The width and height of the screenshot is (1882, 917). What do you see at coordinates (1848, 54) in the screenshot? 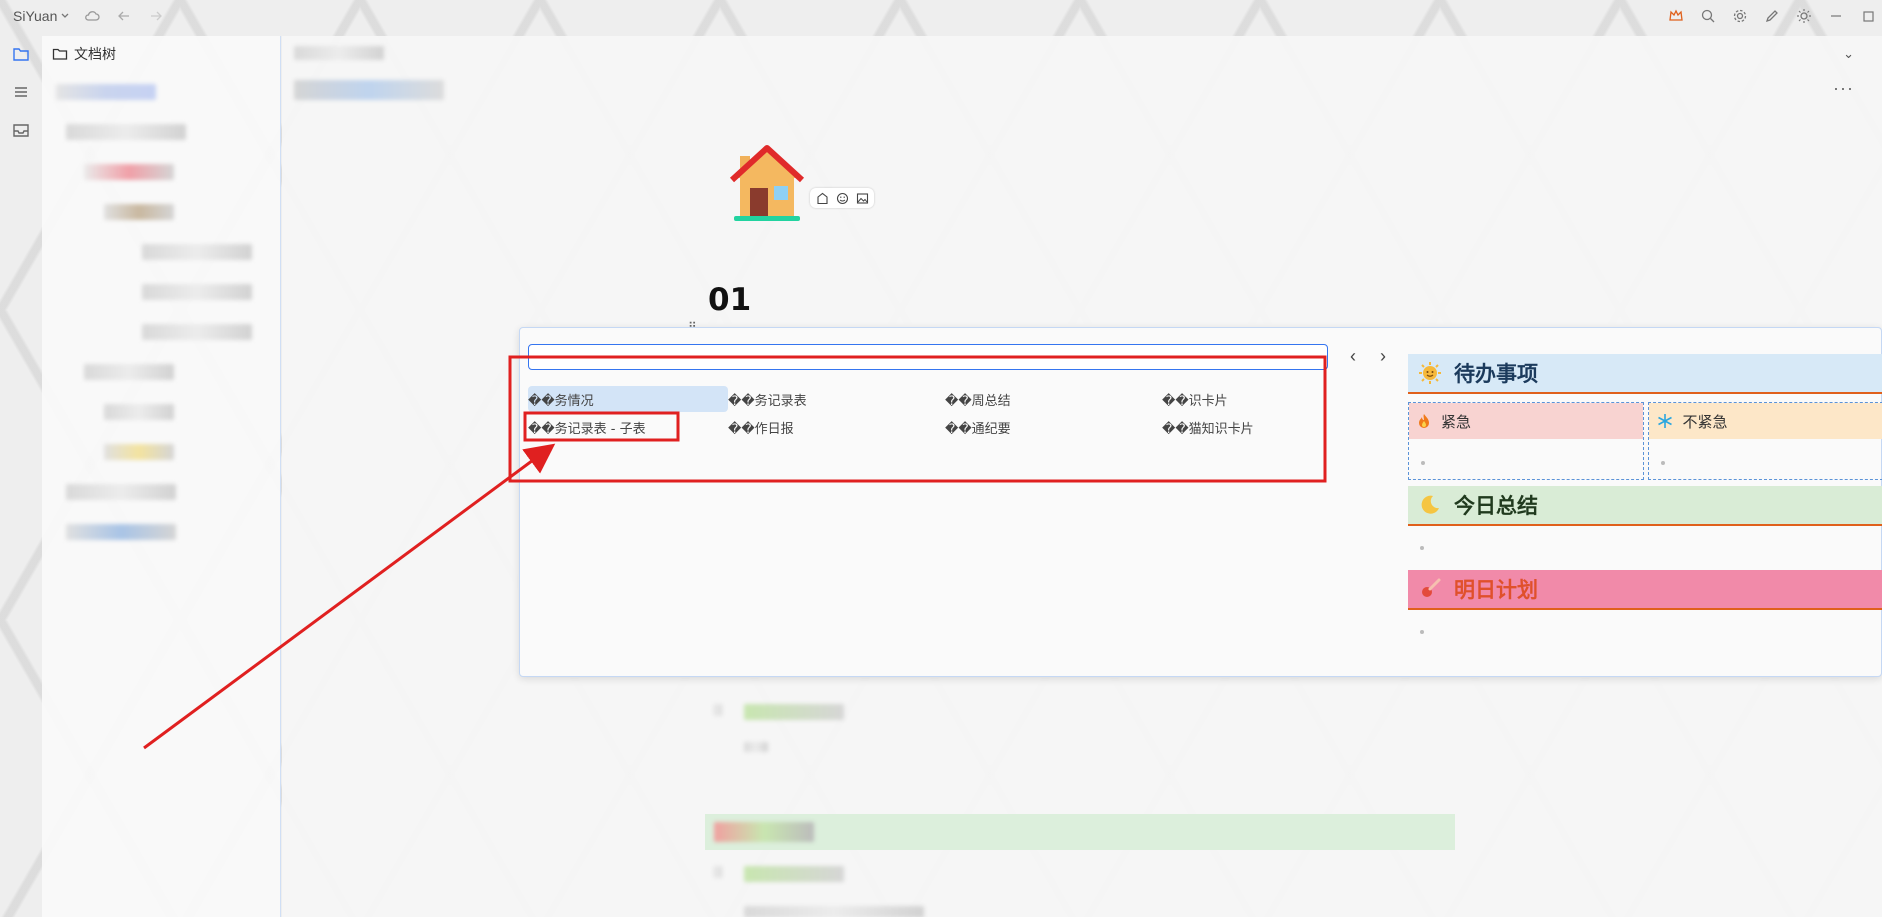
I see `chevron-down-icon: ⌄` at bounding box center [1848, 54].